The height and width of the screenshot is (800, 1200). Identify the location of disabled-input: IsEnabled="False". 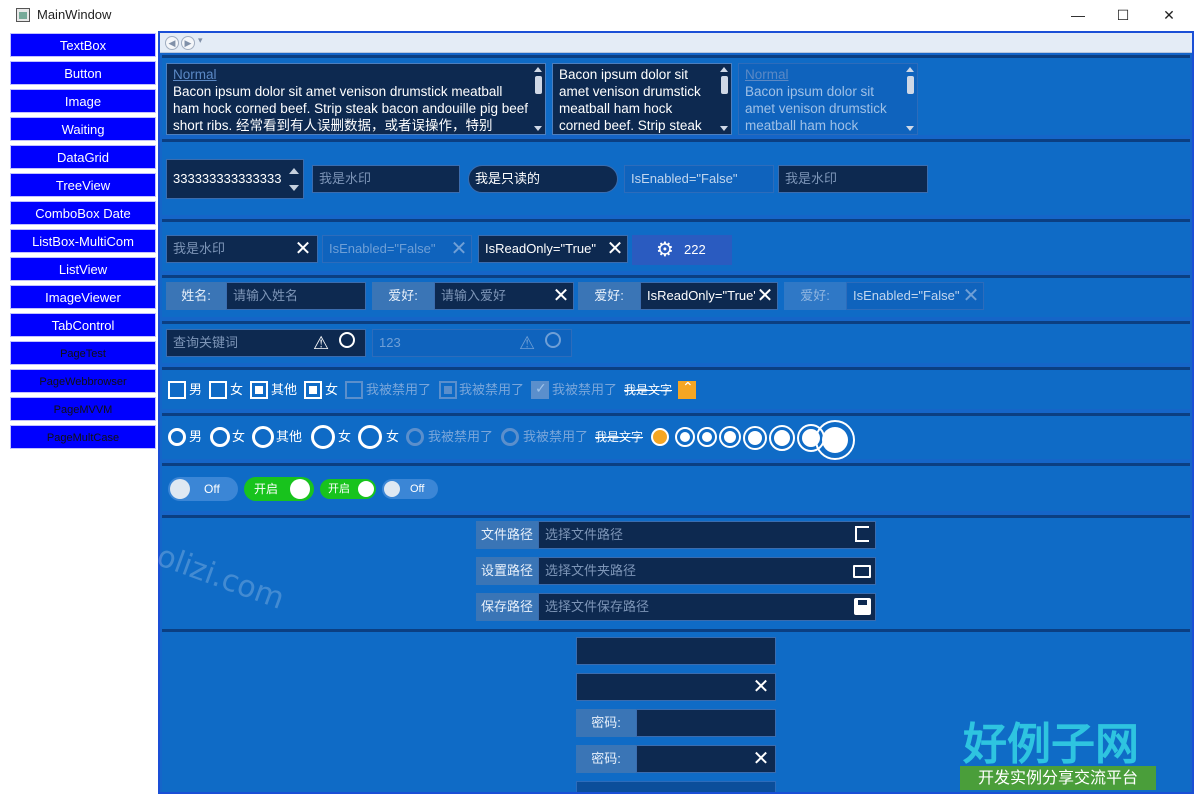
(699, 179).